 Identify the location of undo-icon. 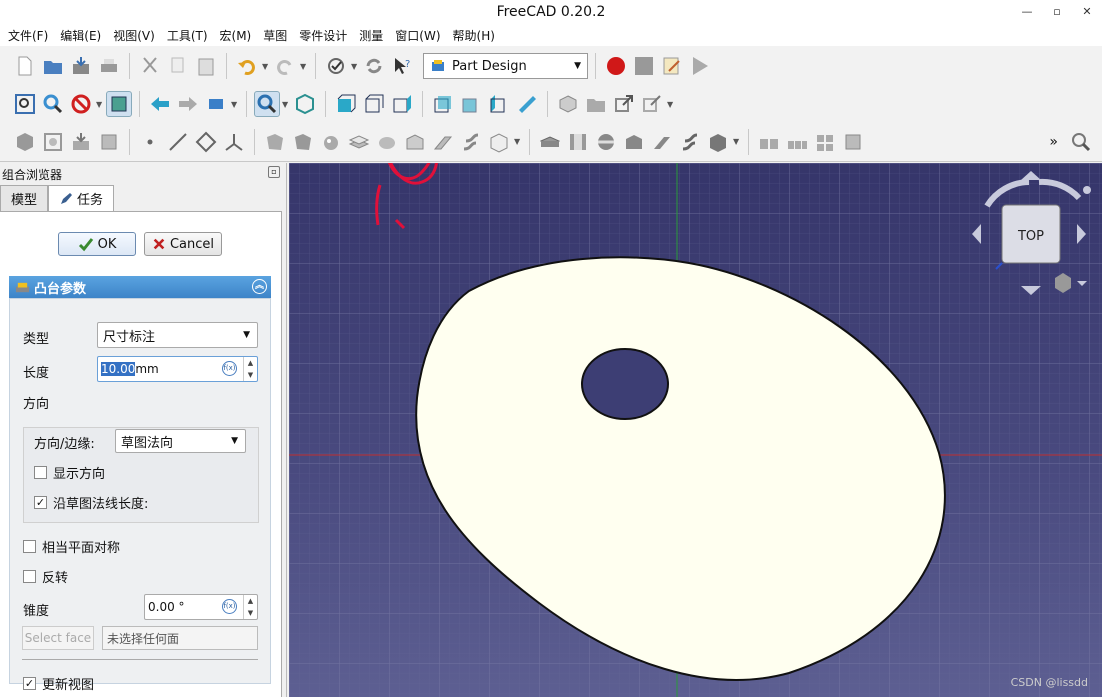
(247, 66).